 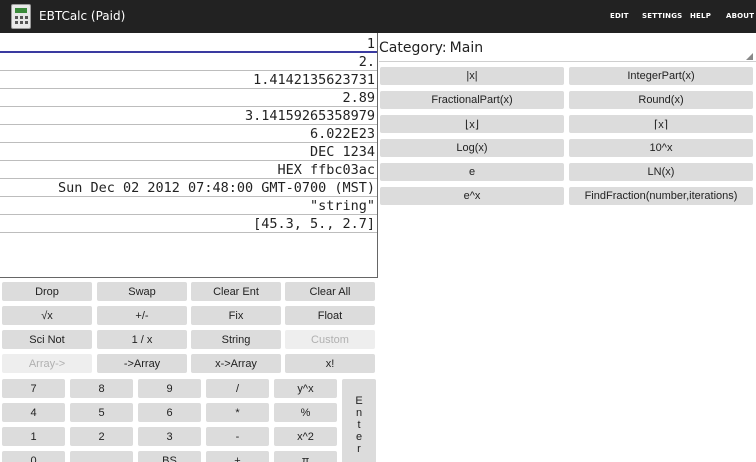 I want to click on category-label: Category:, so click(x=413, y=48).